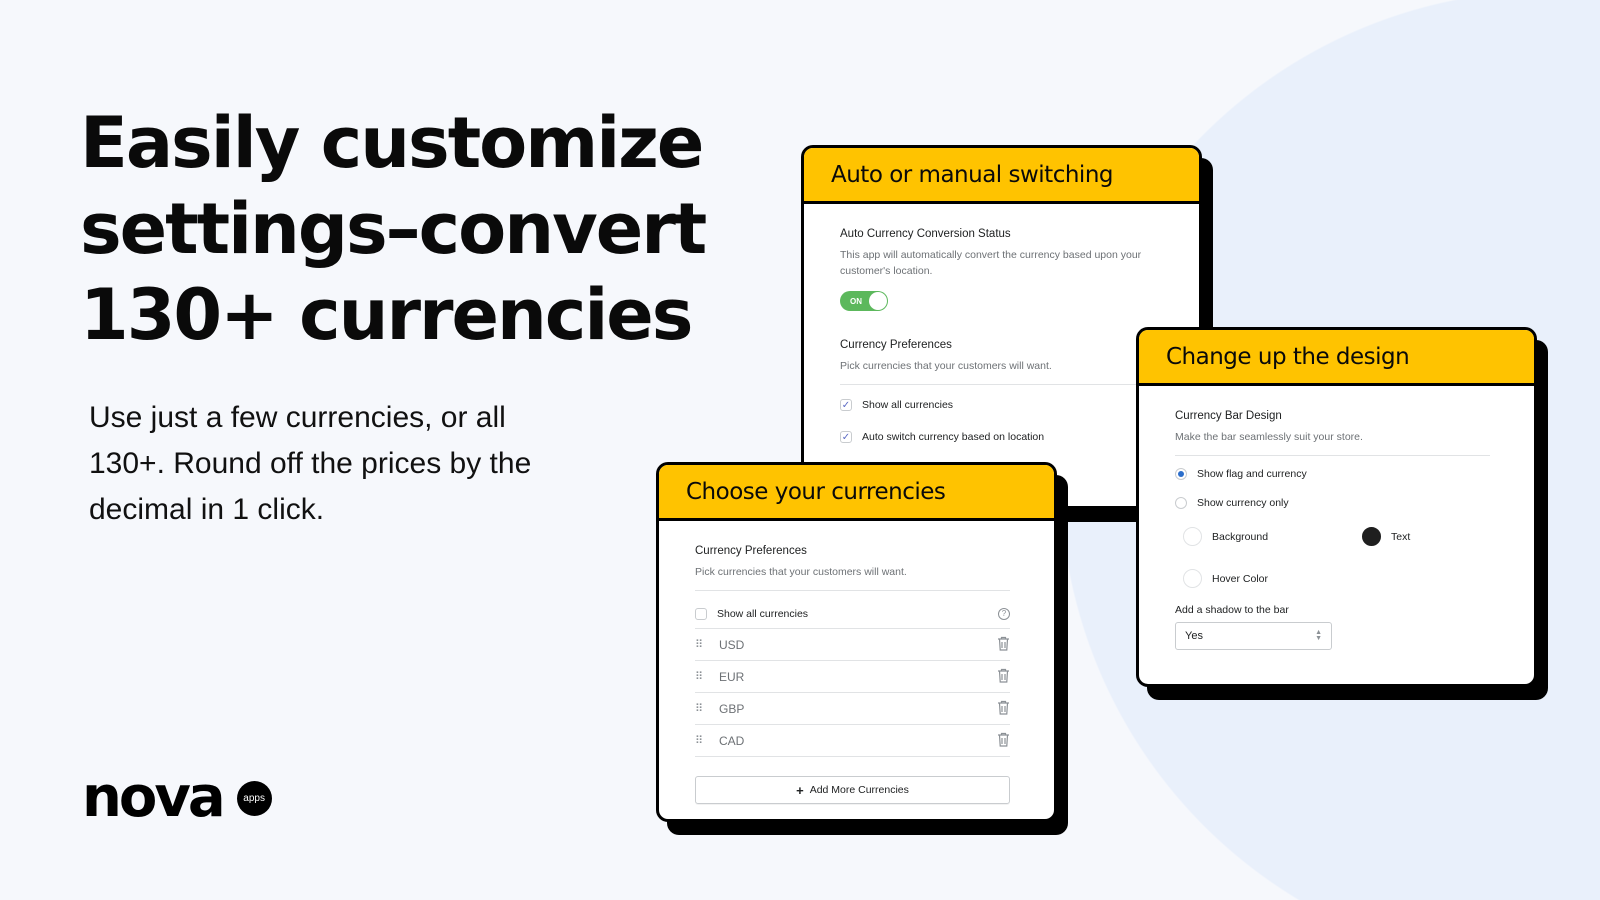 This screenshot has width=1600, height=900. What do you see at coordinates (1001, 176) in the screenshot?
I see `card-title: Auto or manual switching` at bounding box center [1001, 176].